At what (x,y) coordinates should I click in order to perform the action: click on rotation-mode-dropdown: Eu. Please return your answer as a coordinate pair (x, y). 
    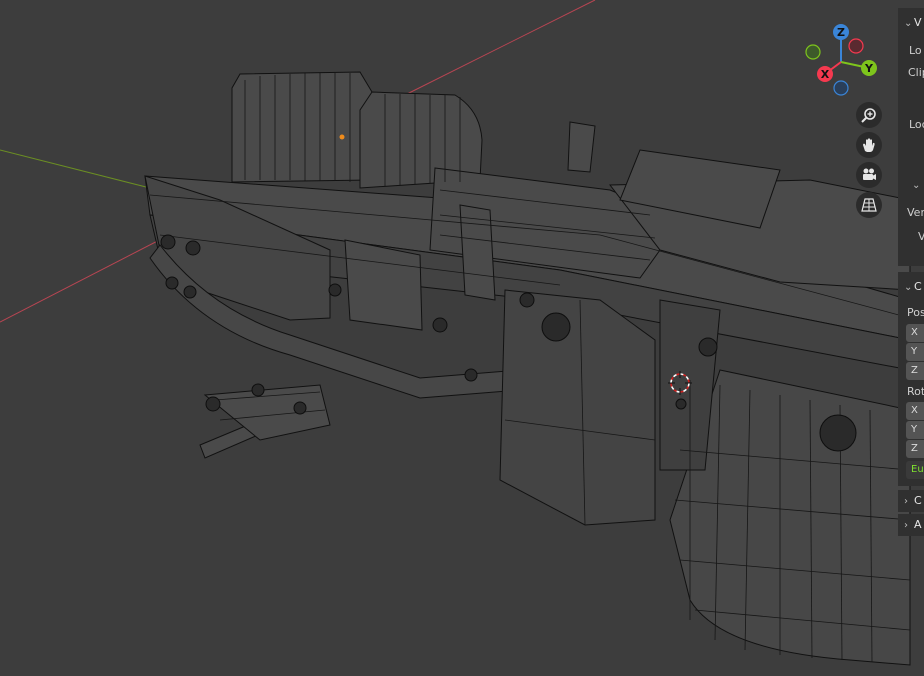
    Looking at the image, I should click on (915, 470).